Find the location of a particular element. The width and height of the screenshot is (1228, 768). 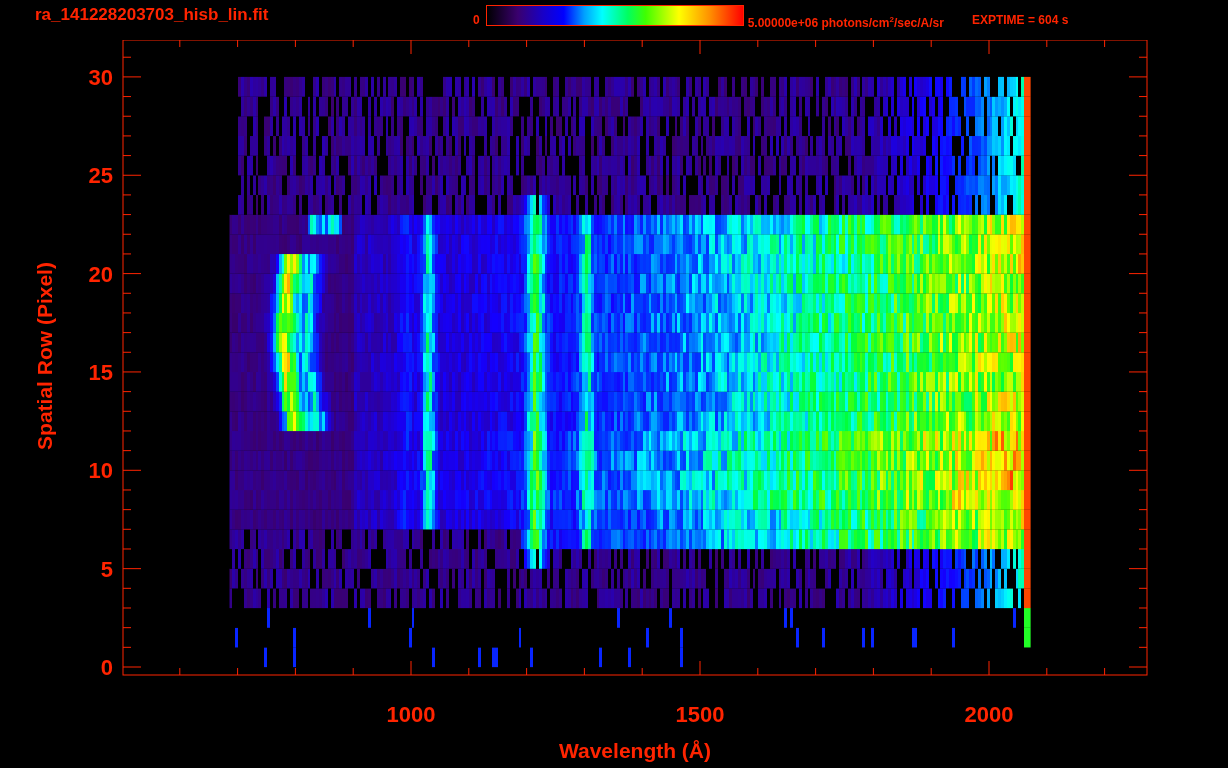

y-tick-label: 20 is located at coordinates (100, 274).